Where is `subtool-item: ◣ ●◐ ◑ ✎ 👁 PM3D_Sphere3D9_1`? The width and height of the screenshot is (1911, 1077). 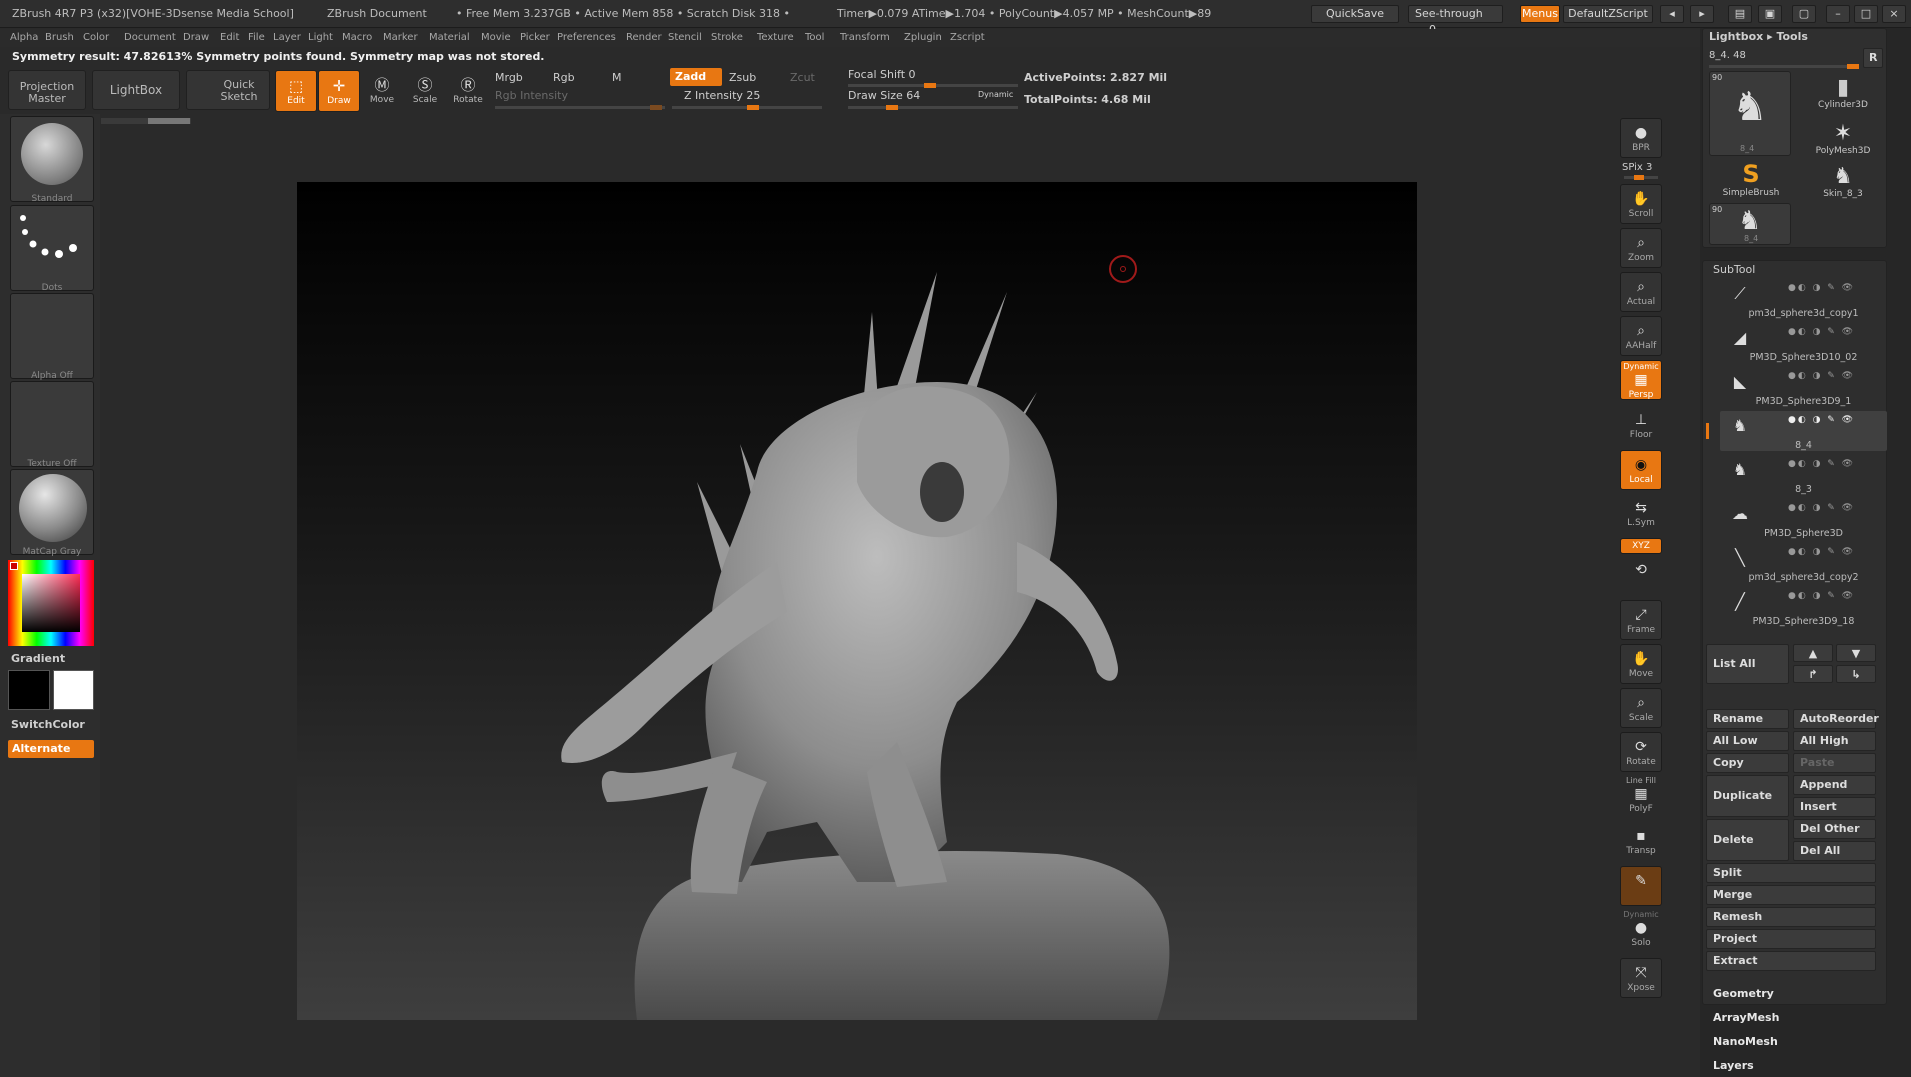
subtool-item: ◣ ●◐ ◑ ✎ 👁 PM3D_Sphere3D9_1 is located at coordinates (1803, 387).